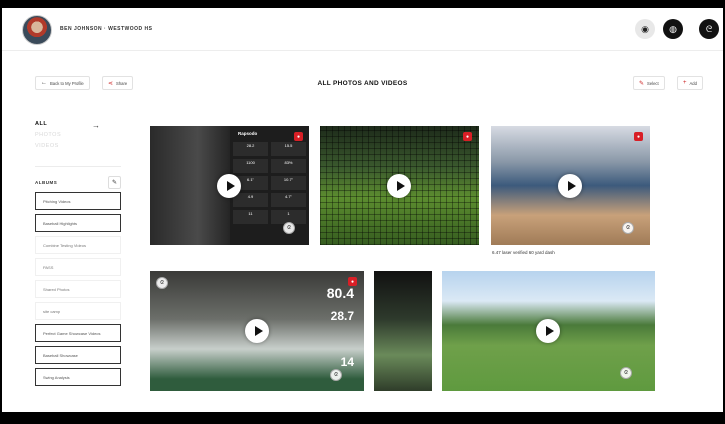  What do you see at coordinates (78, 267) in the screenshot?
I see `album-pass: PASS` at bounding box center [78, 267].